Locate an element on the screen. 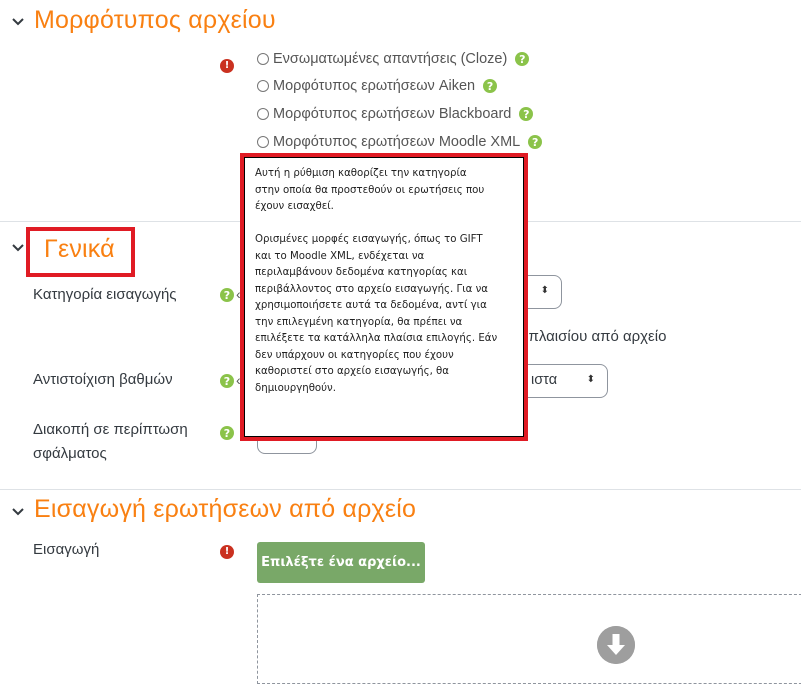 Image resolution: width=801 pixels, height=684 pixels. file-dropzone is located at coordinates (529, 639).